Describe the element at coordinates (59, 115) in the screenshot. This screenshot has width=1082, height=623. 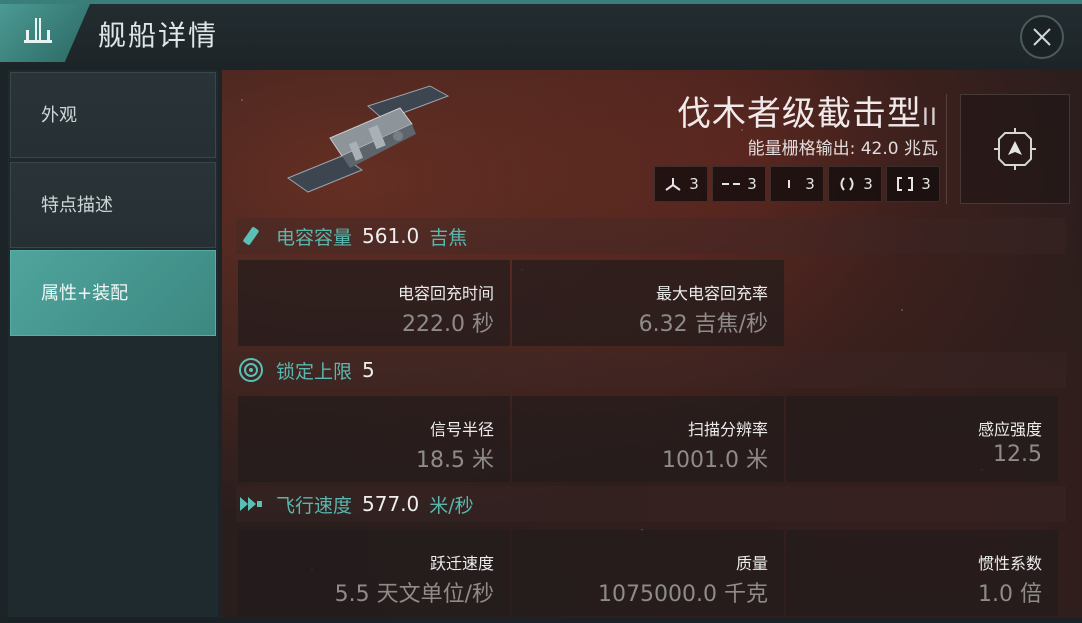
I see `sidebar-item-label: 外观` at that location.